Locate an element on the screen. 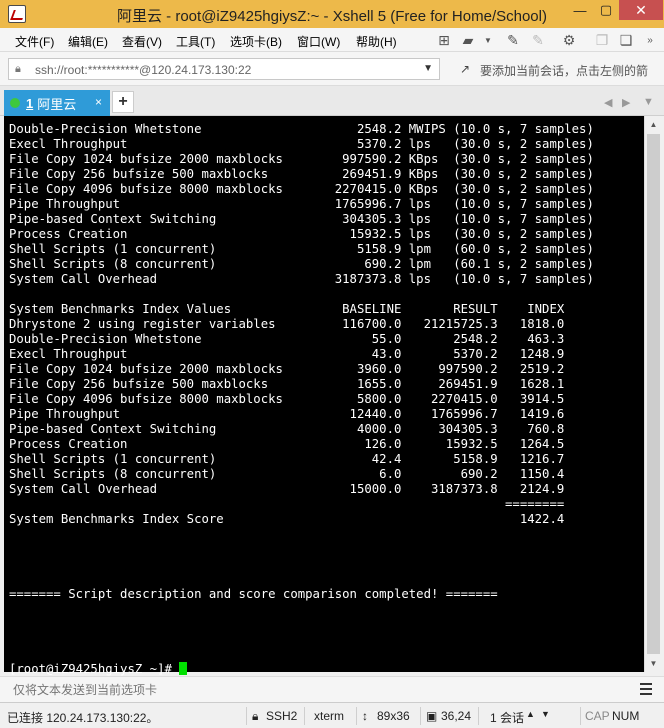 The image size is (664, 728). tab-label: 阿里云 is located at coordinates (57, 104).